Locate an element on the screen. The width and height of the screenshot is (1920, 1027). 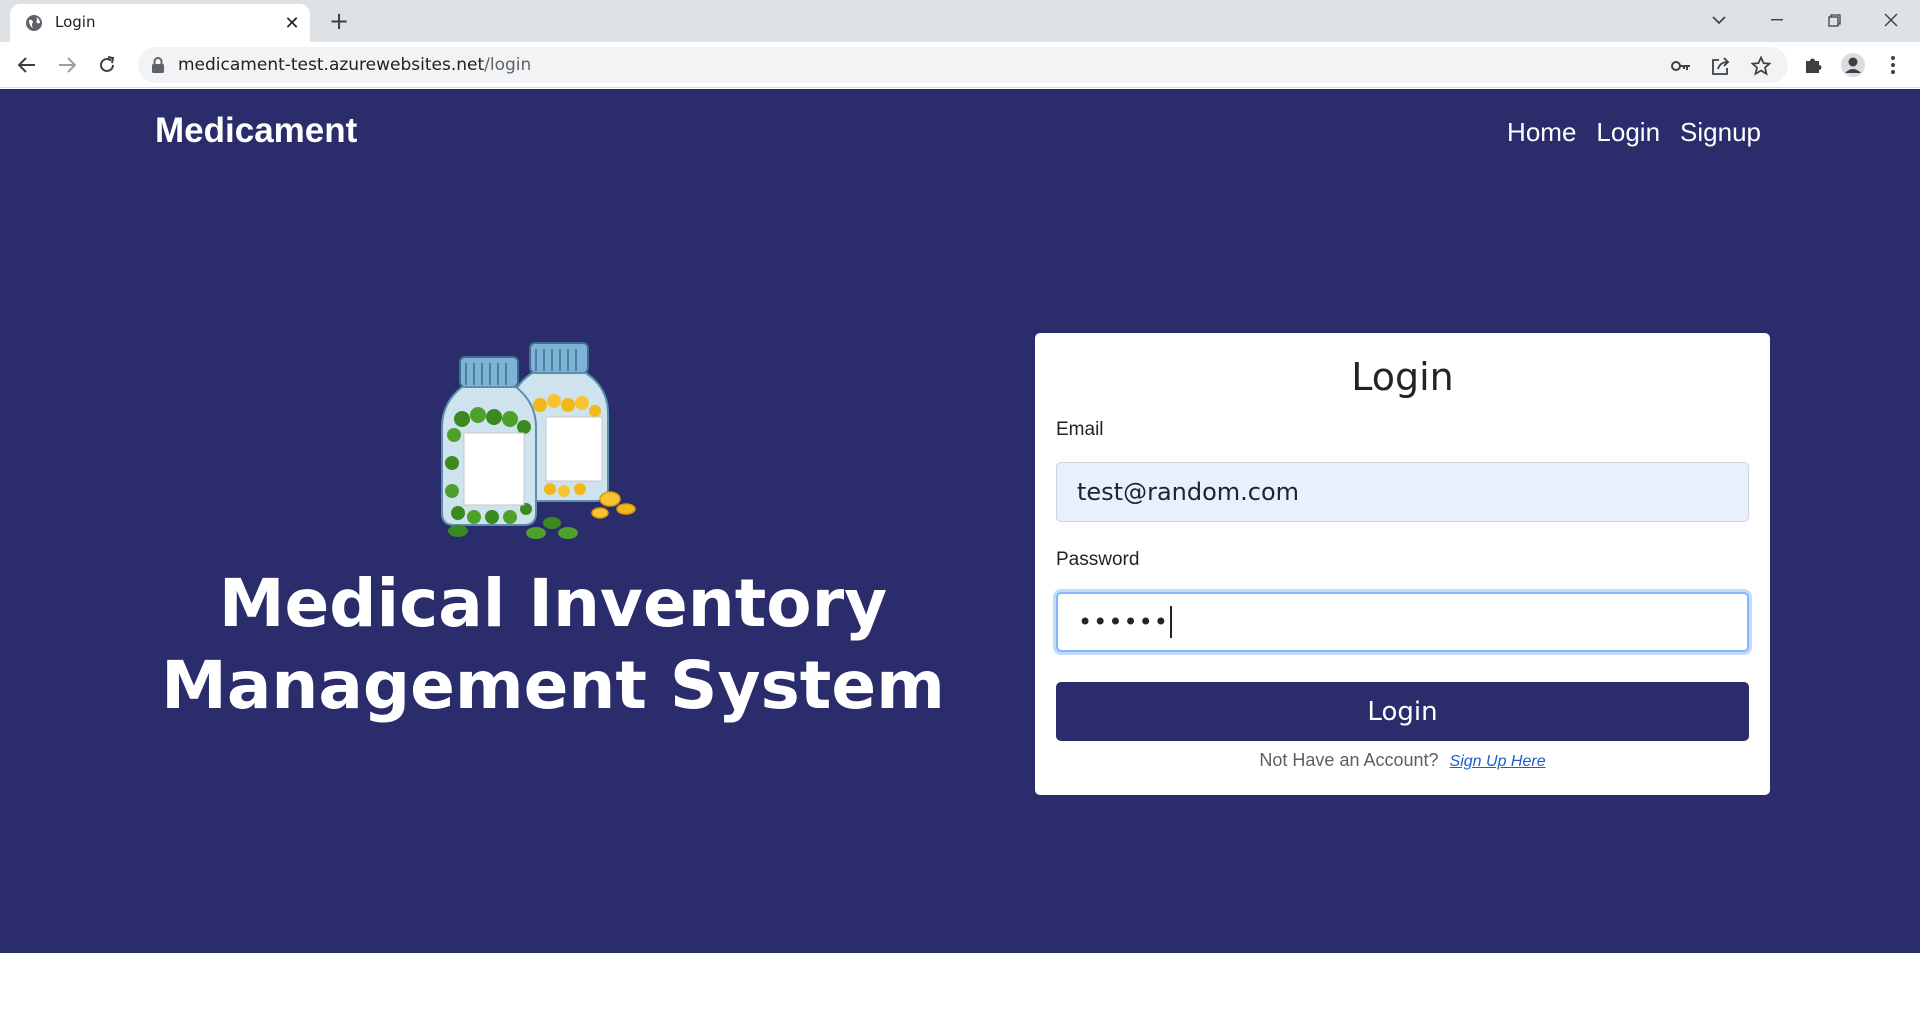
globe-icon is located at coordinates (34, 23).